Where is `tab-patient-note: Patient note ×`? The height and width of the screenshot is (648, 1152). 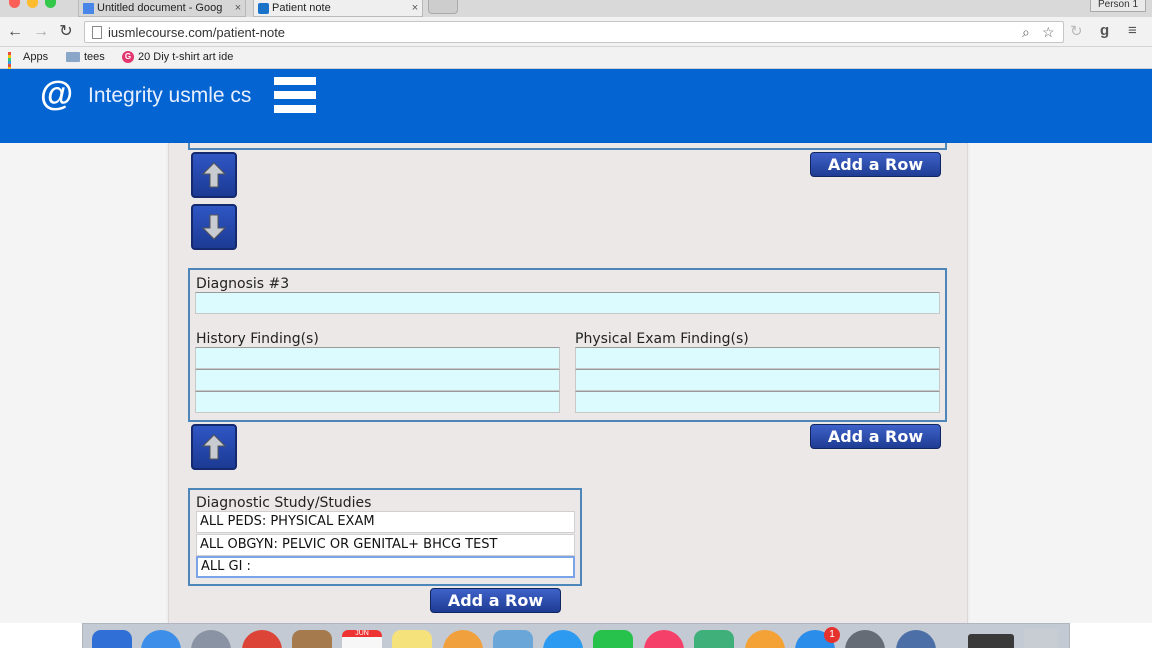
tab-patient-note: Patient note × is located at coordinates (338, 8).